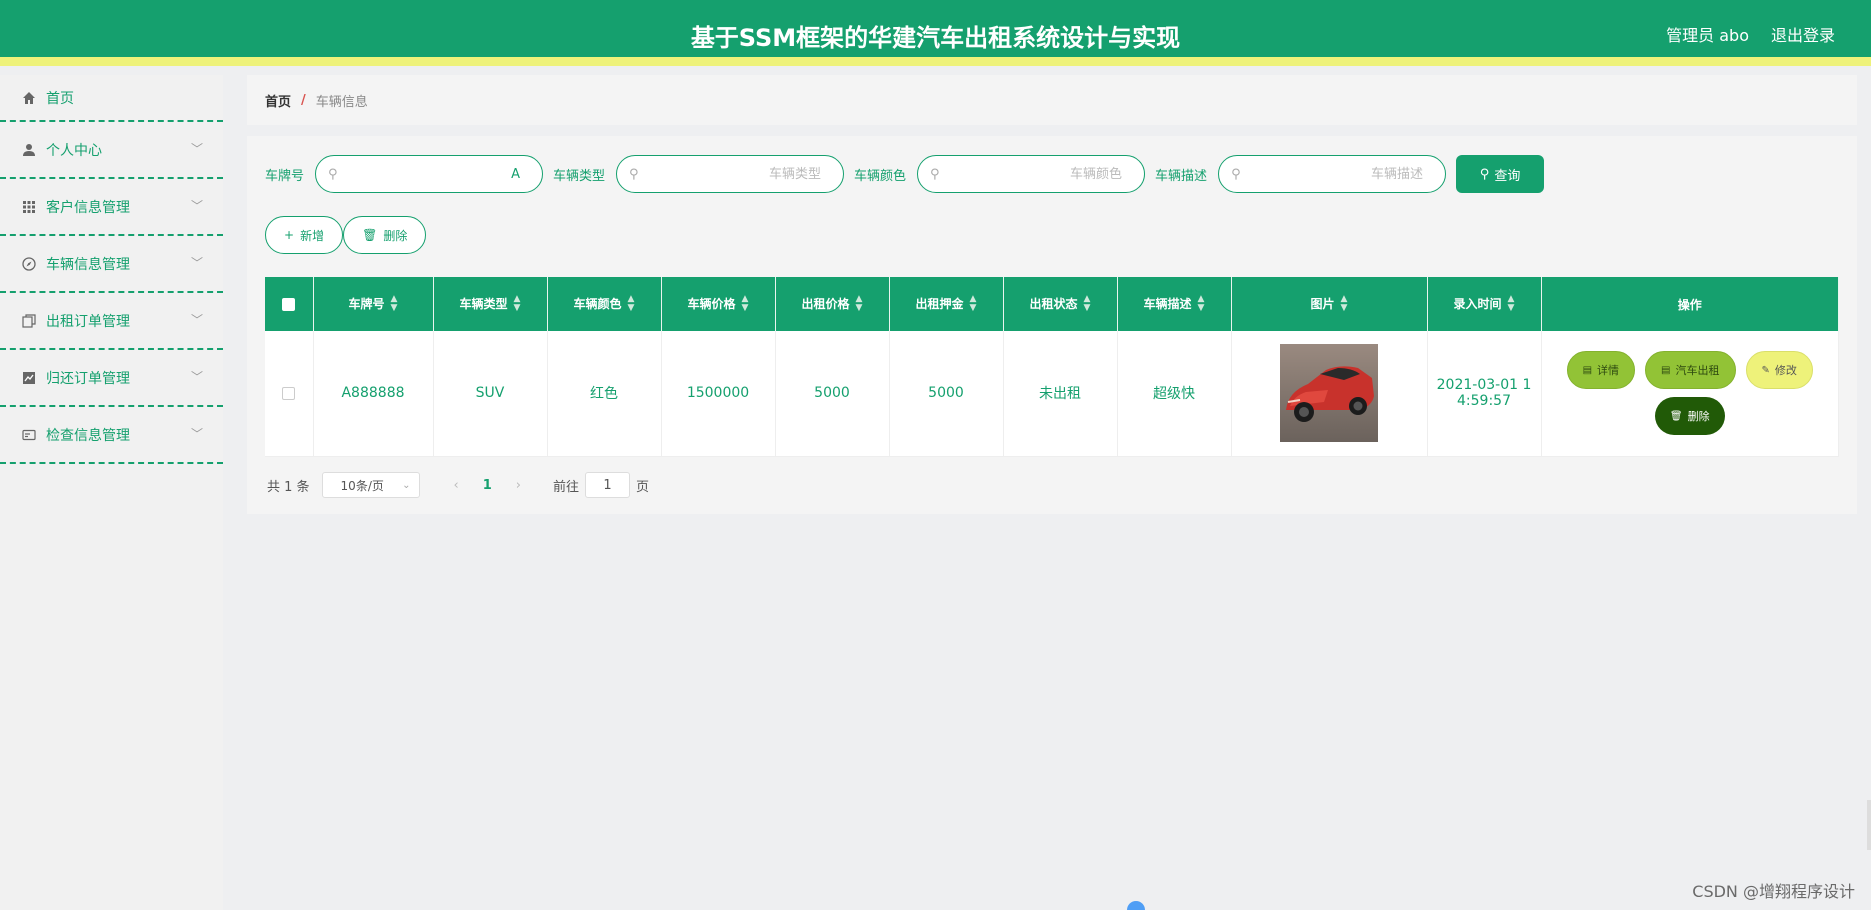  I want to click on cell-deposit: 5000, so click(946, 394).